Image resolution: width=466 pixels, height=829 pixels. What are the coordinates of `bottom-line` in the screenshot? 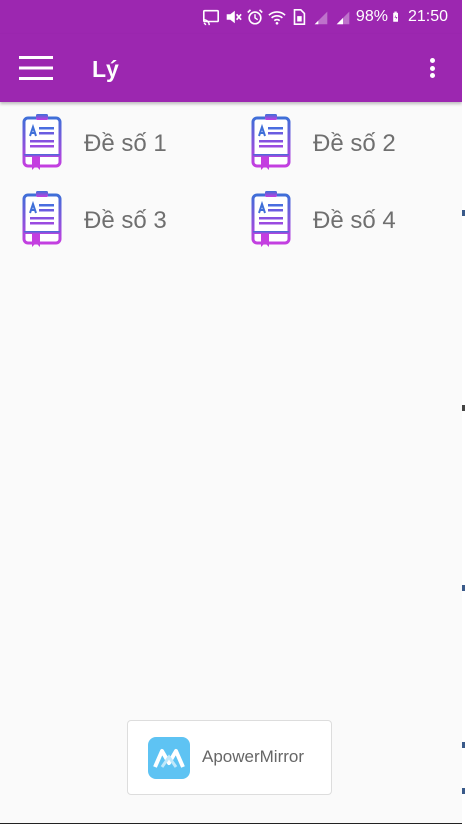 It's located at (231, 823).